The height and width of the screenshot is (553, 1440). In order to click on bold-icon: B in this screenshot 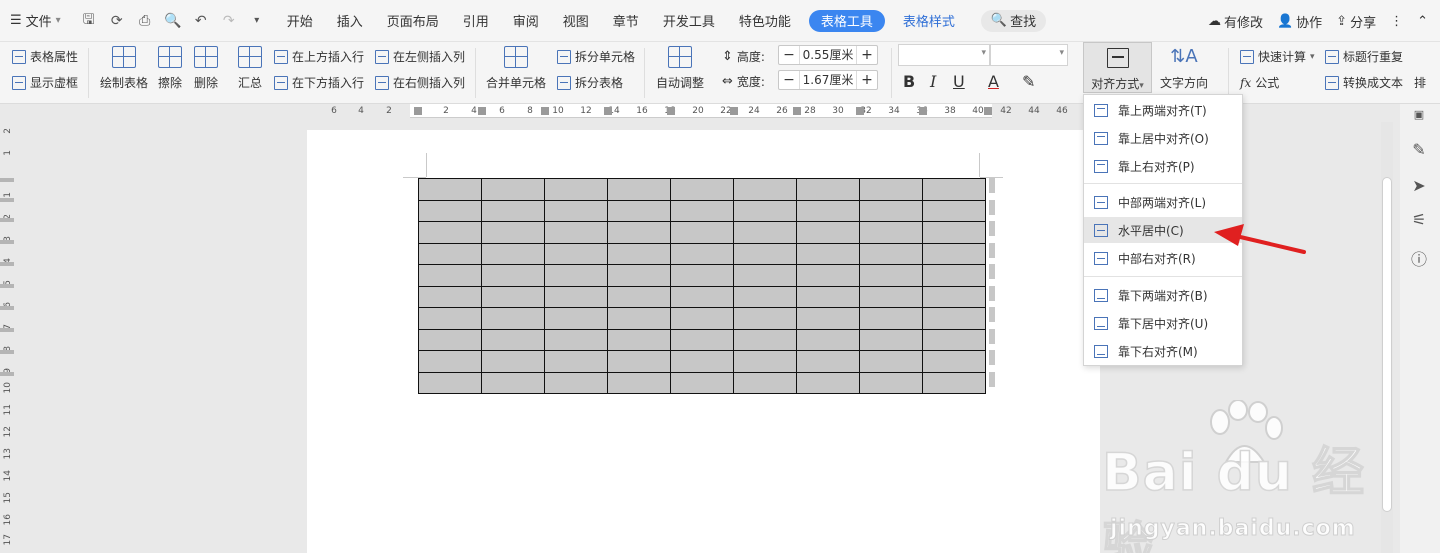, I will do `click(909, 81)`.